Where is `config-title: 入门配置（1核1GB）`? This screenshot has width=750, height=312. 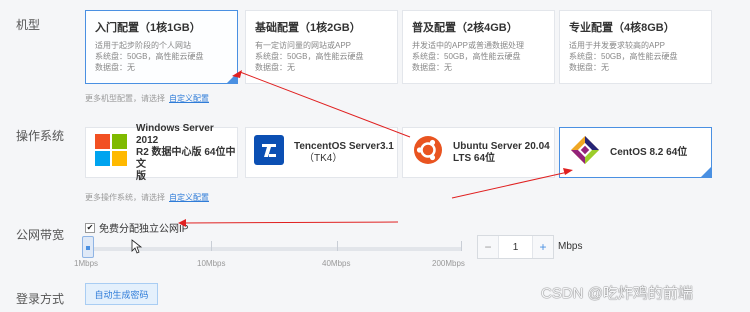
config-title: 入门配置（1核1GB） is located at coordinates (148, 28).